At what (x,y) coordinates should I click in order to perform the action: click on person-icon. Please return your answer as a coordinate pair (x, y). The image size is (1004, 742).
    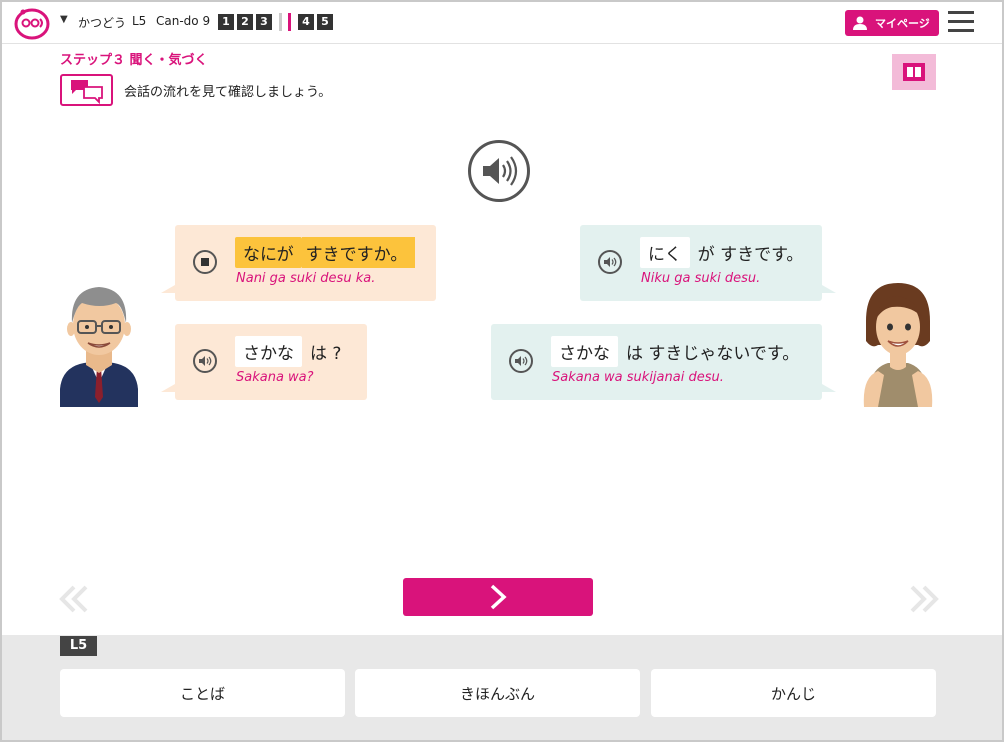
    Looking at the image, I should click on (860, 23).